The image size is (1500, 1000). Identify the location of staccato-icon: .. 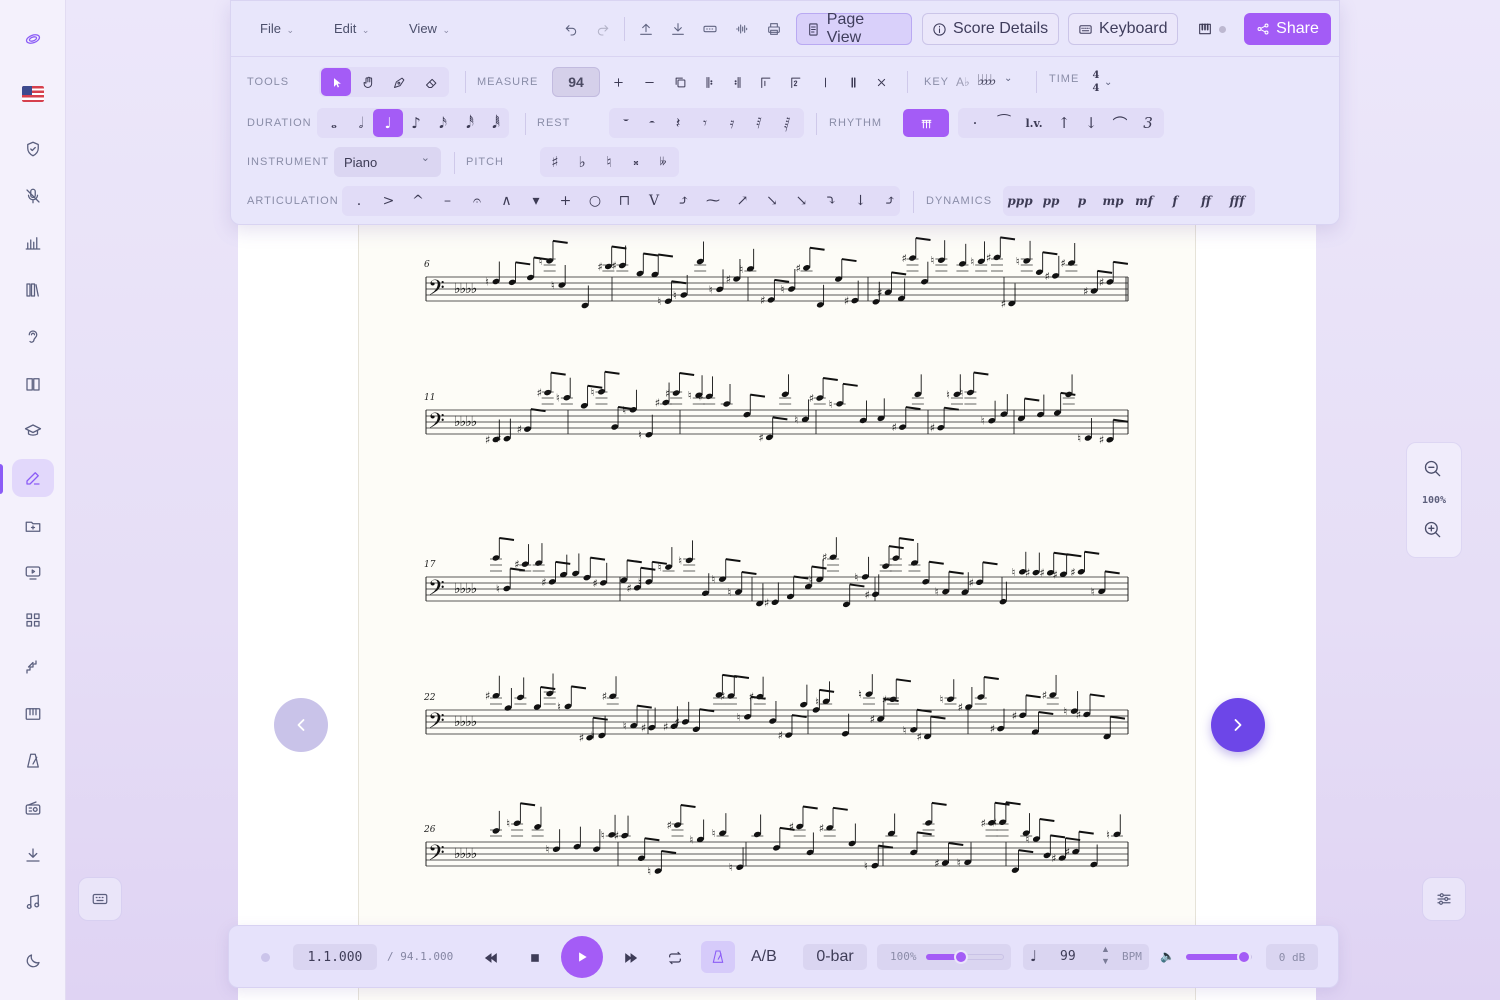
(359, 201).